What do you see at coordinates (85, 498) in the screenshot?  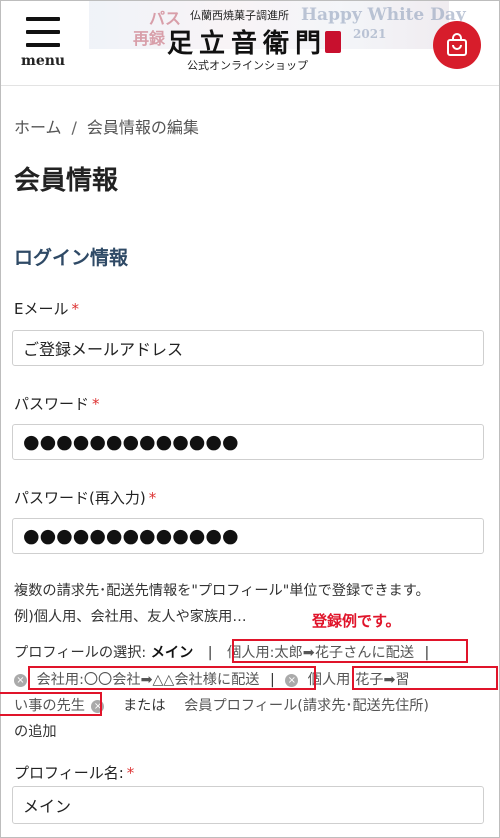 I see `password-confirm-label: パスワード(再入力) *` at bounding box center [85, 498].